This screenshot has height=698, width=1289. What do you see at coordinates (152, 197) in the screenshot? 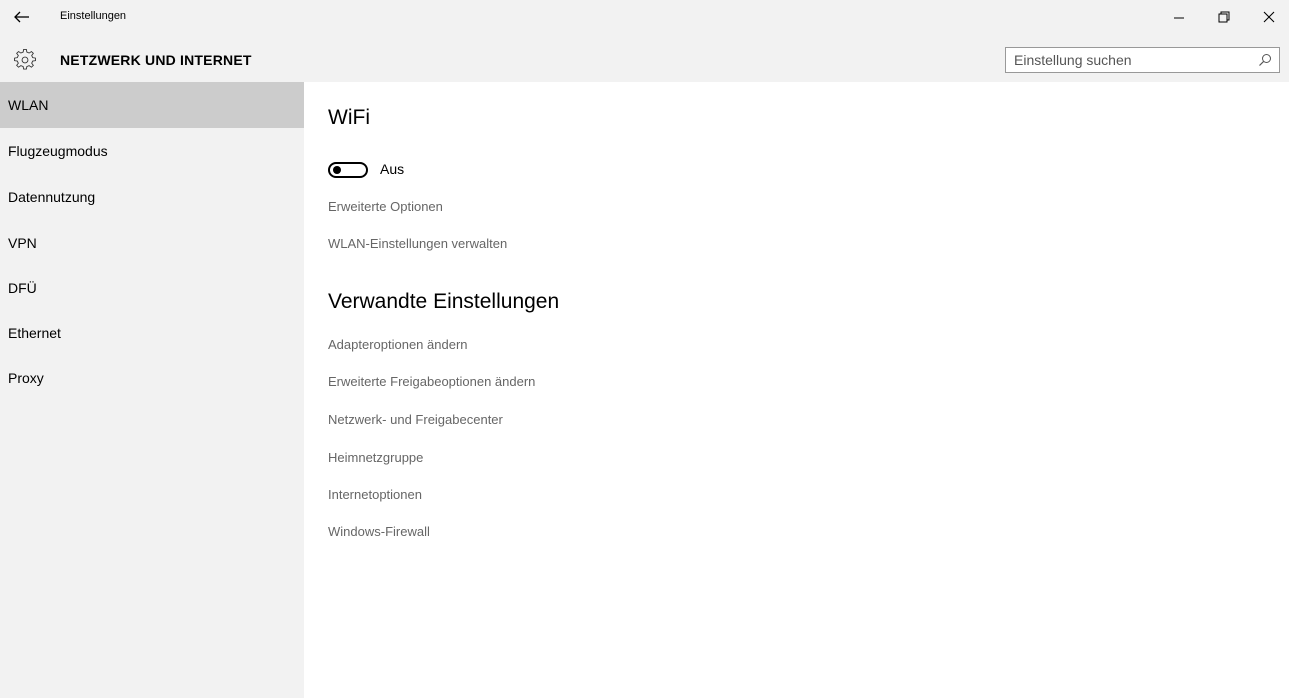
I see `sidebar-item-datennutzung: Datennutzung` at bounding box center [152, 197].